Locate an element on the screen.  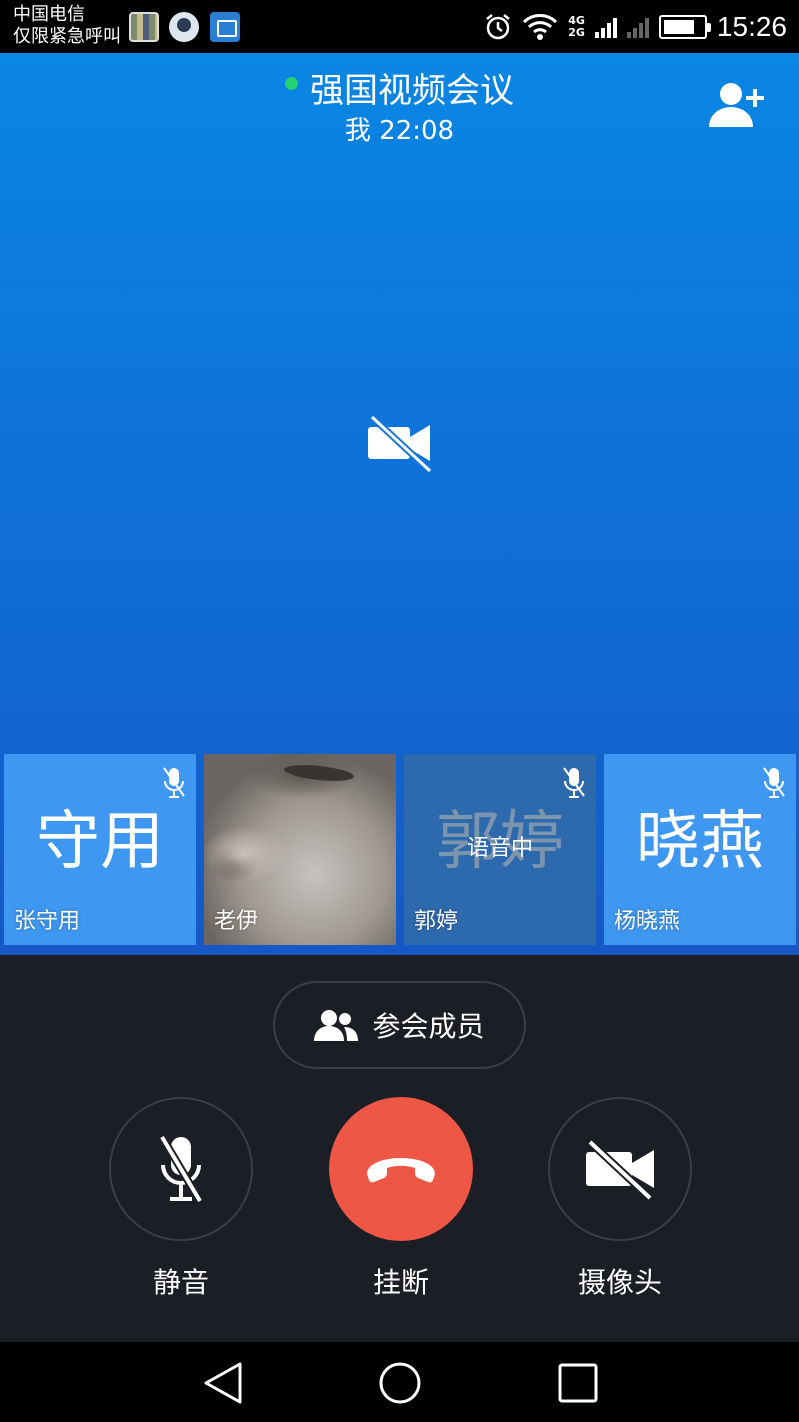
signal-no-service-icon is located at coordinates (637, 27).